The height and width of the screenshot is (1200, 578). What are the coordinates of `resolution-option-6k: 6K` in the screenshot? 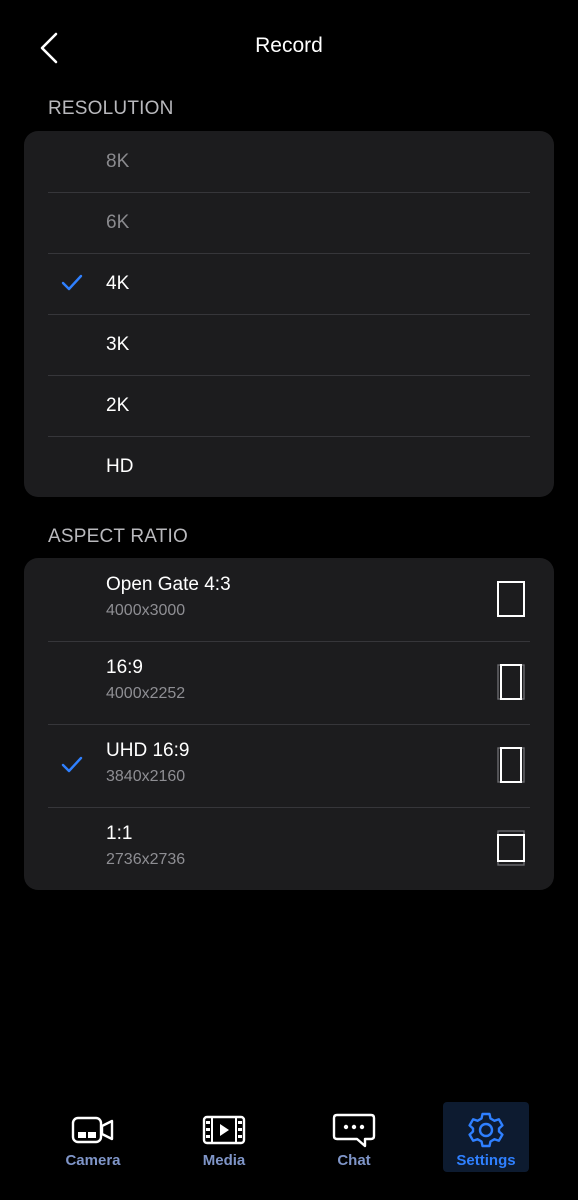 It's located at (289, 222).